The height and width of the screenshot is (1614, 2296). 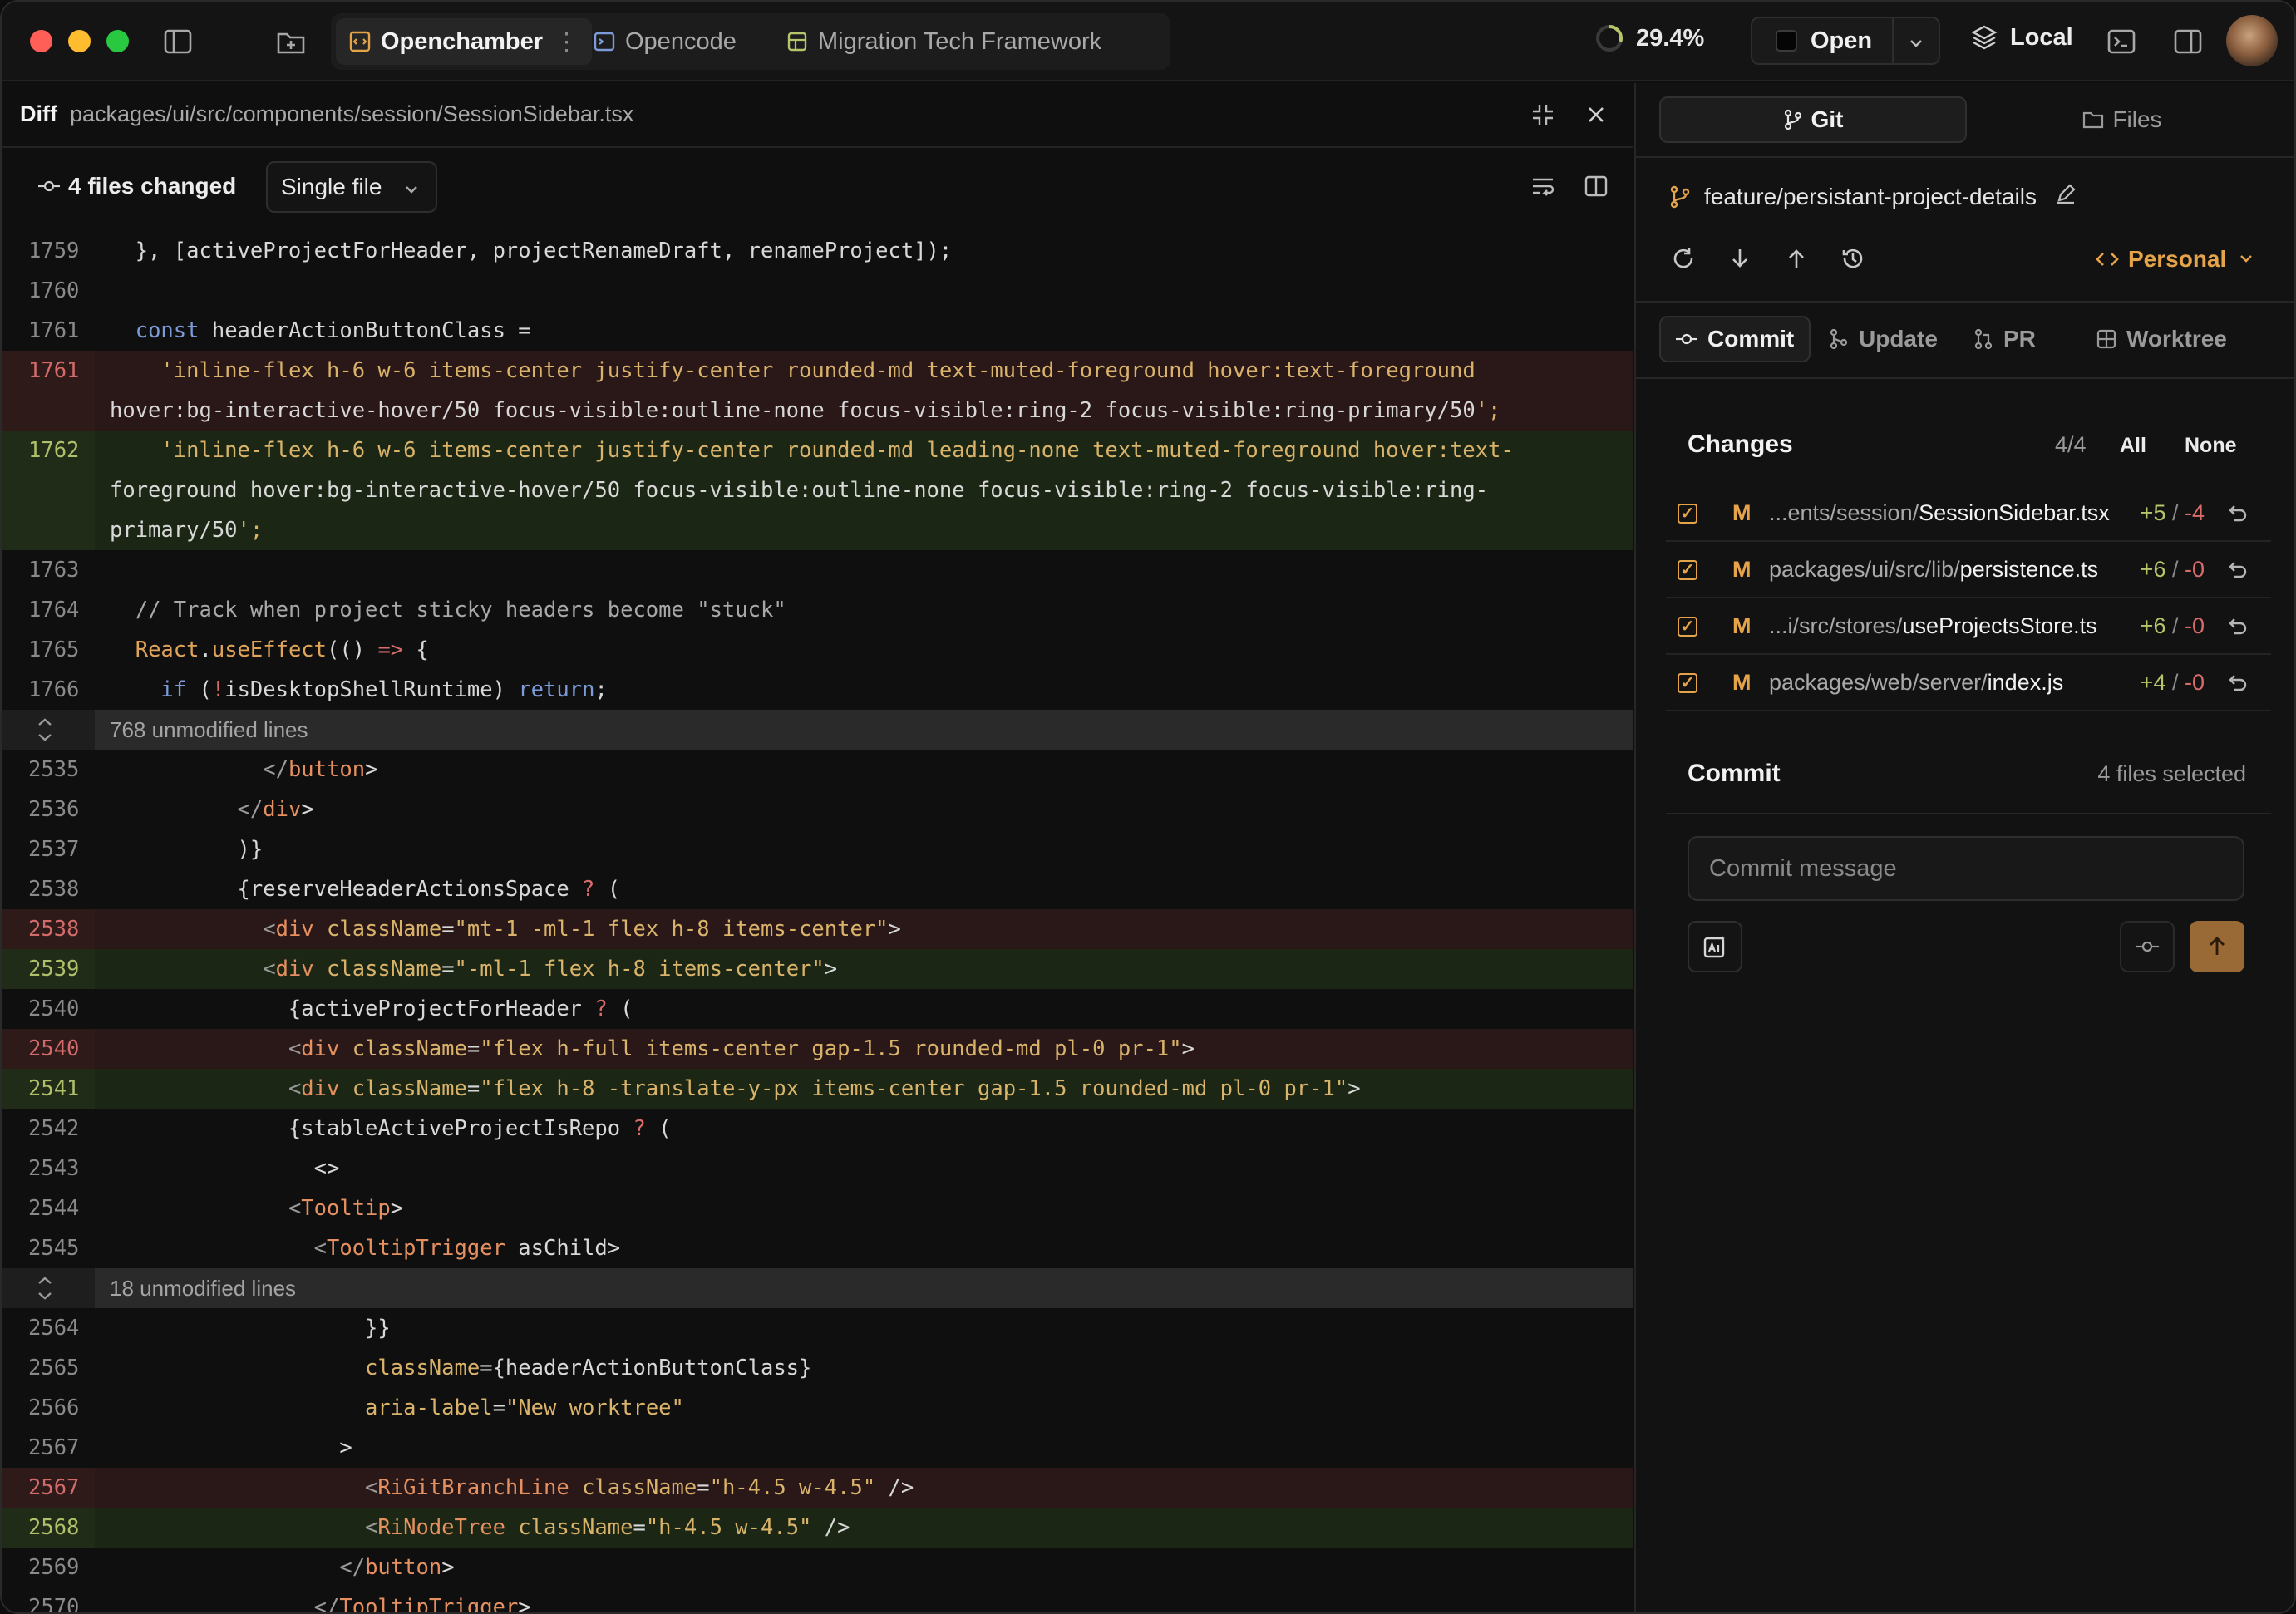 I want to click on identity-selector: Personal, so click(x=2179, y=259).